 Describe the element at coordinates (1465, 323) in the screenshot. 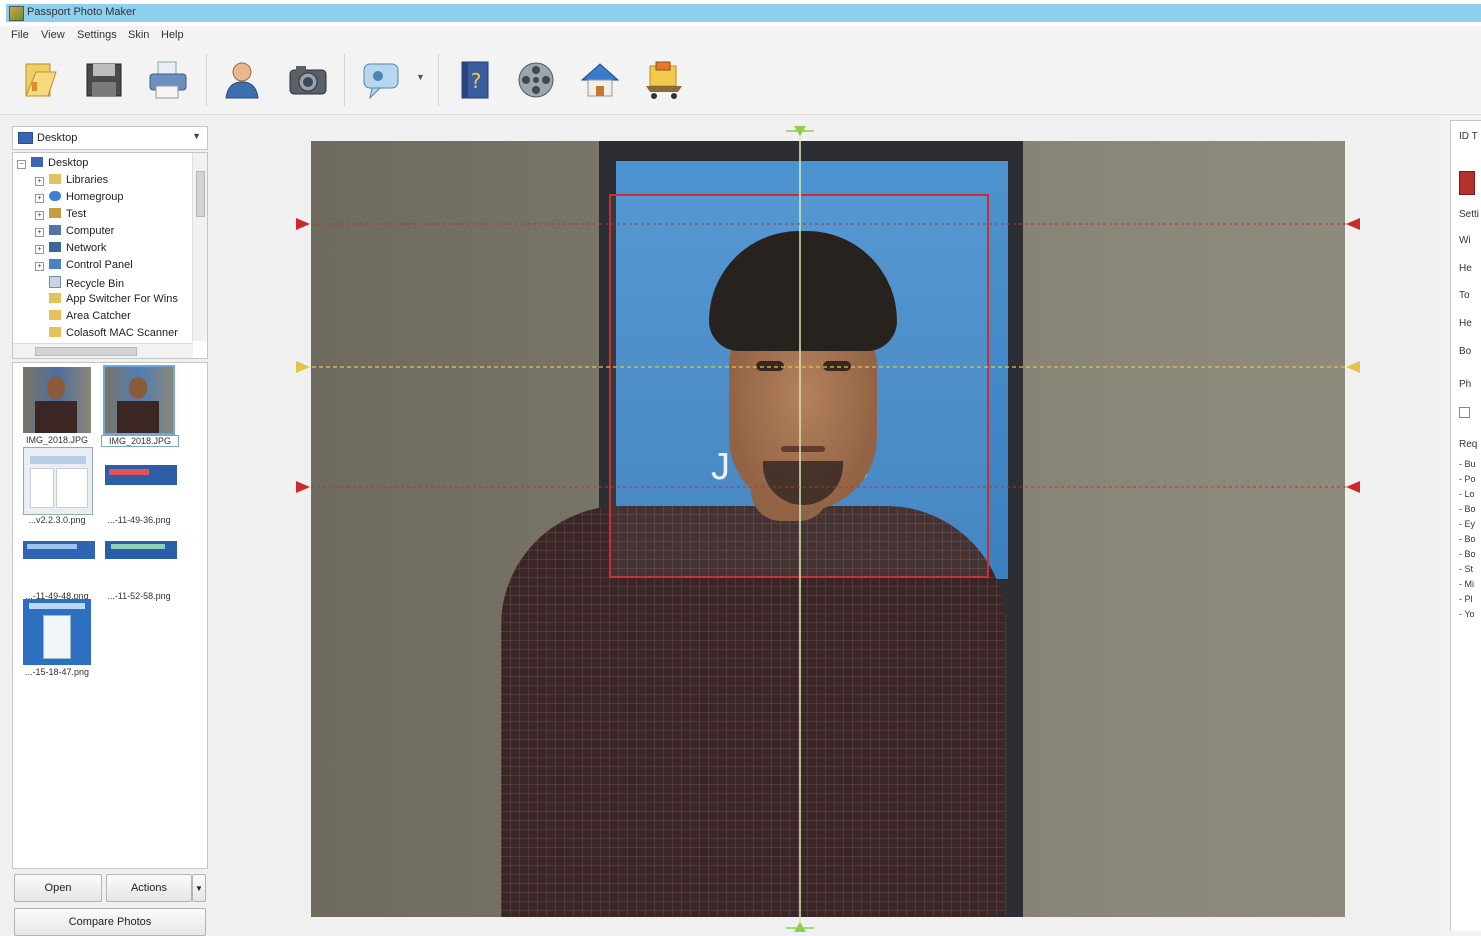

I see `head-label: He` at that location.